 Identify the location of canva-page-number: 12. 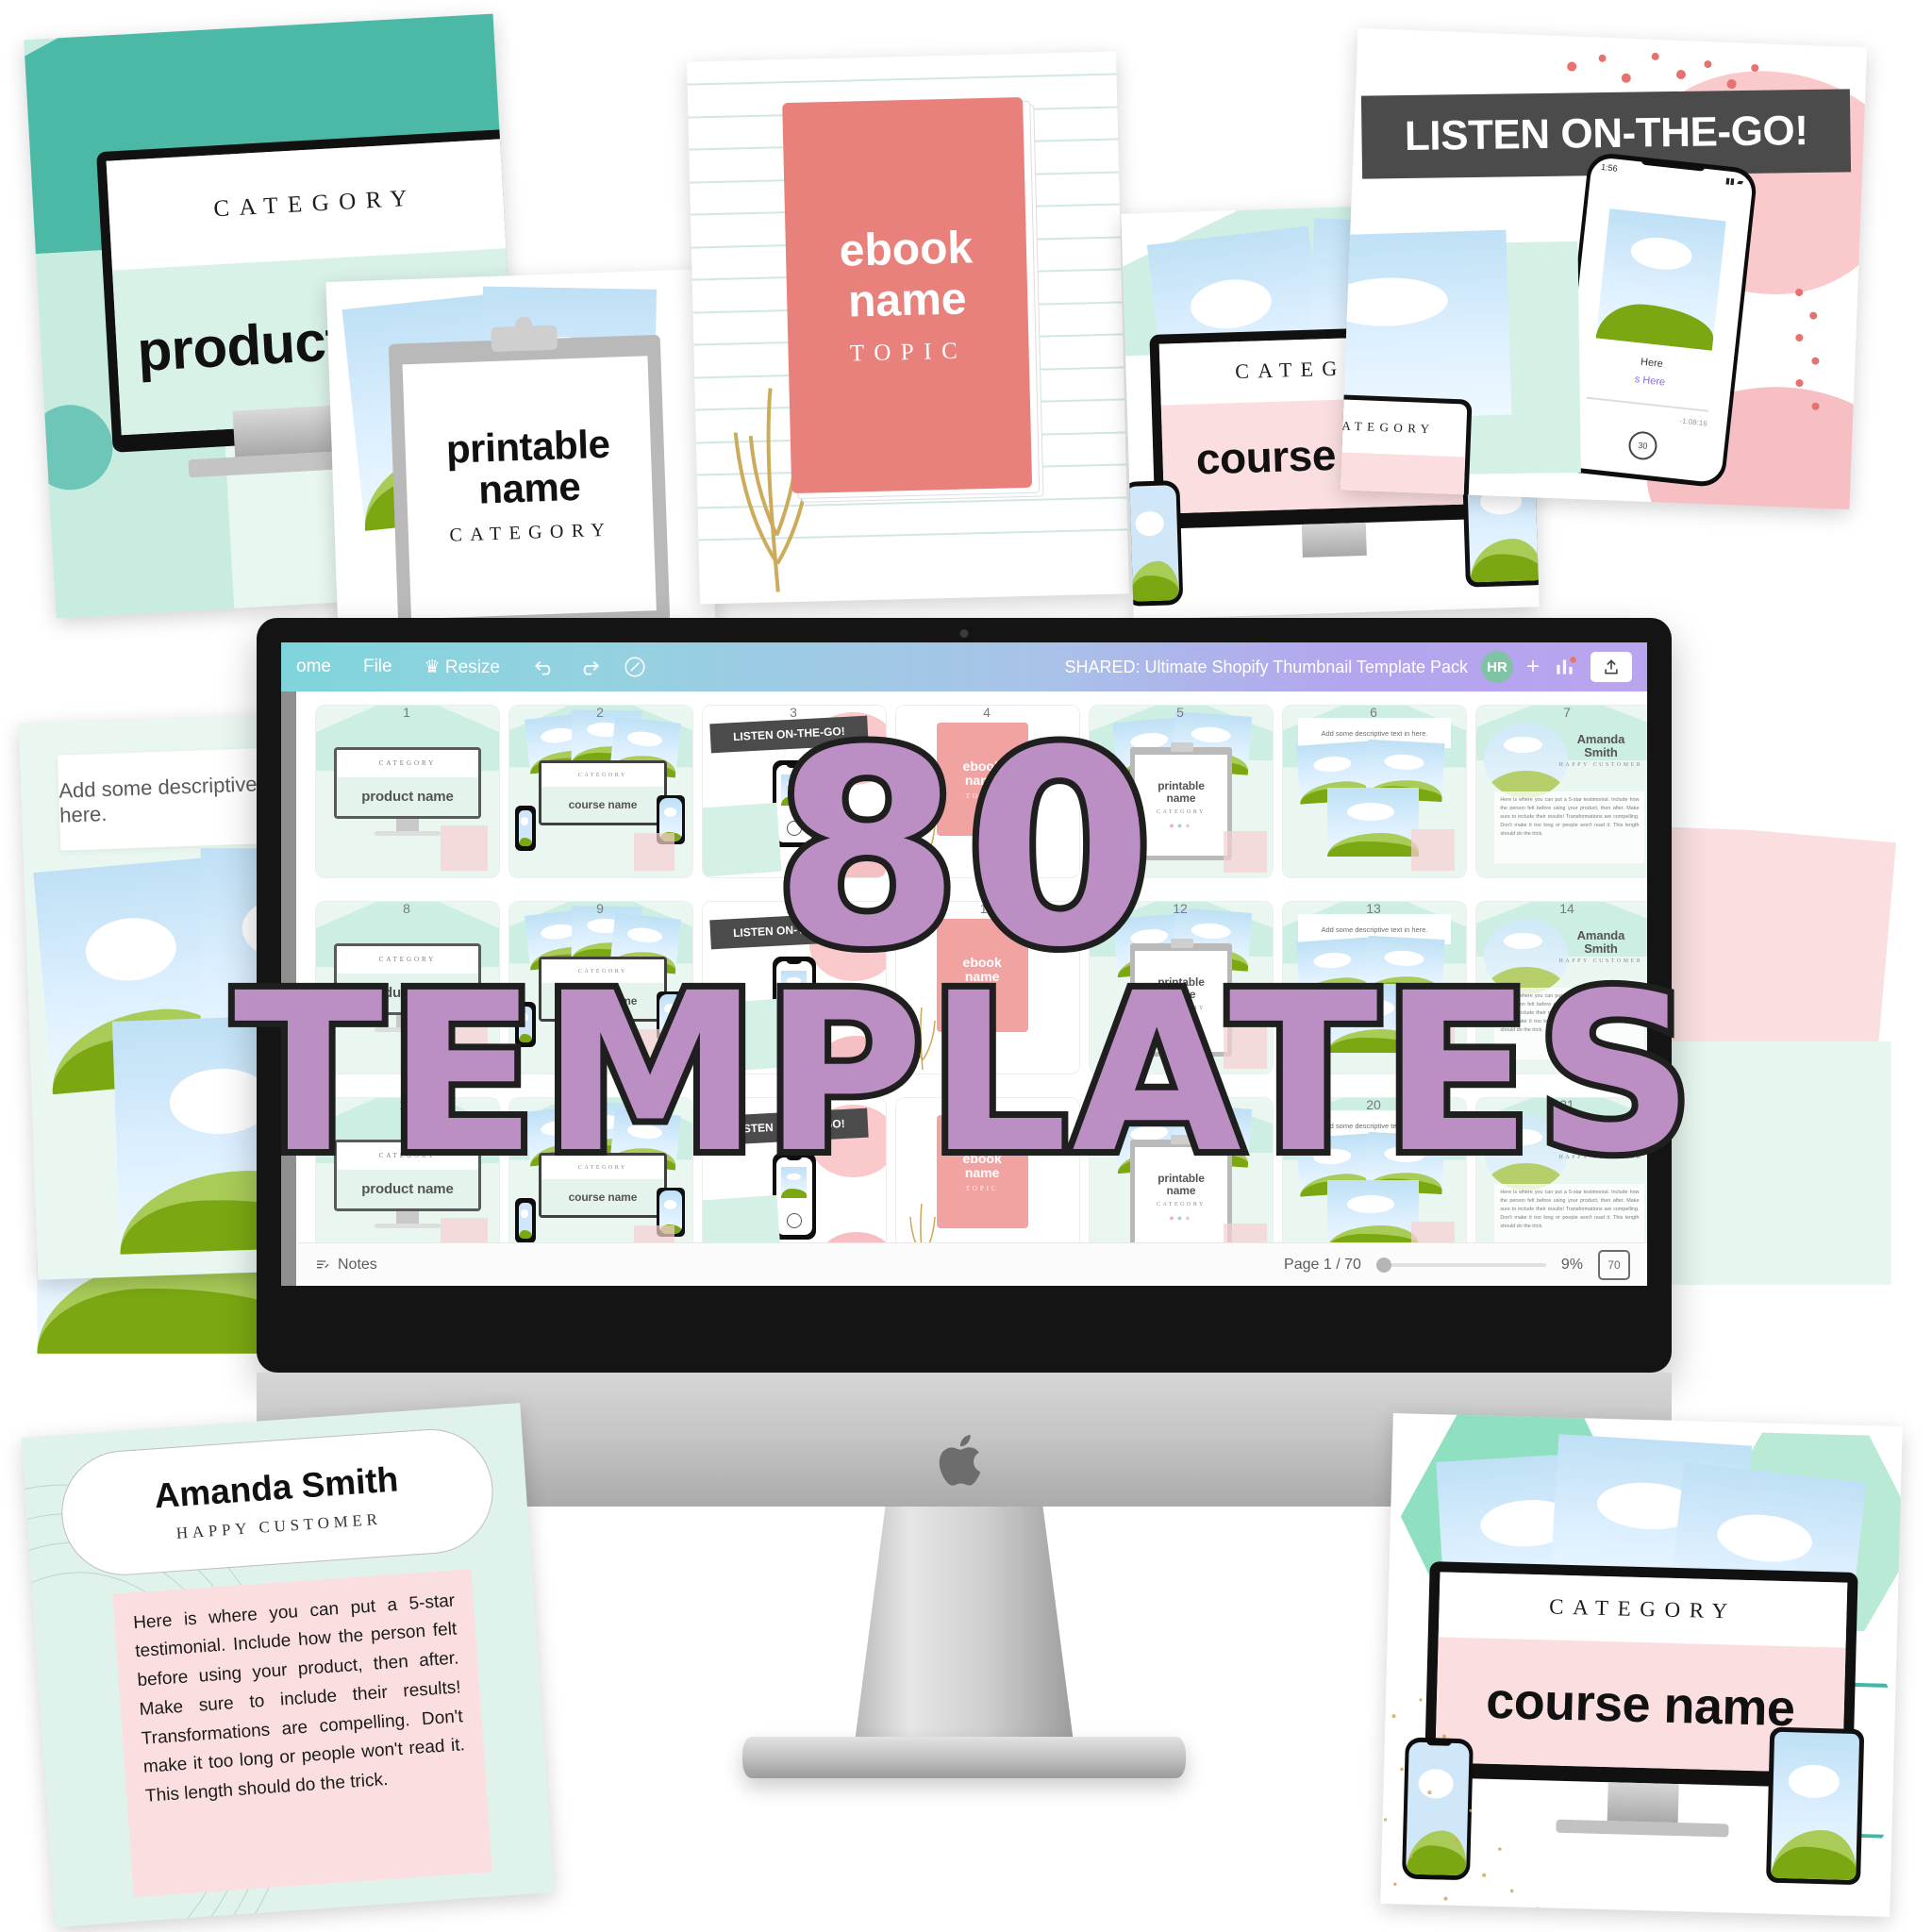
(1180, 909).